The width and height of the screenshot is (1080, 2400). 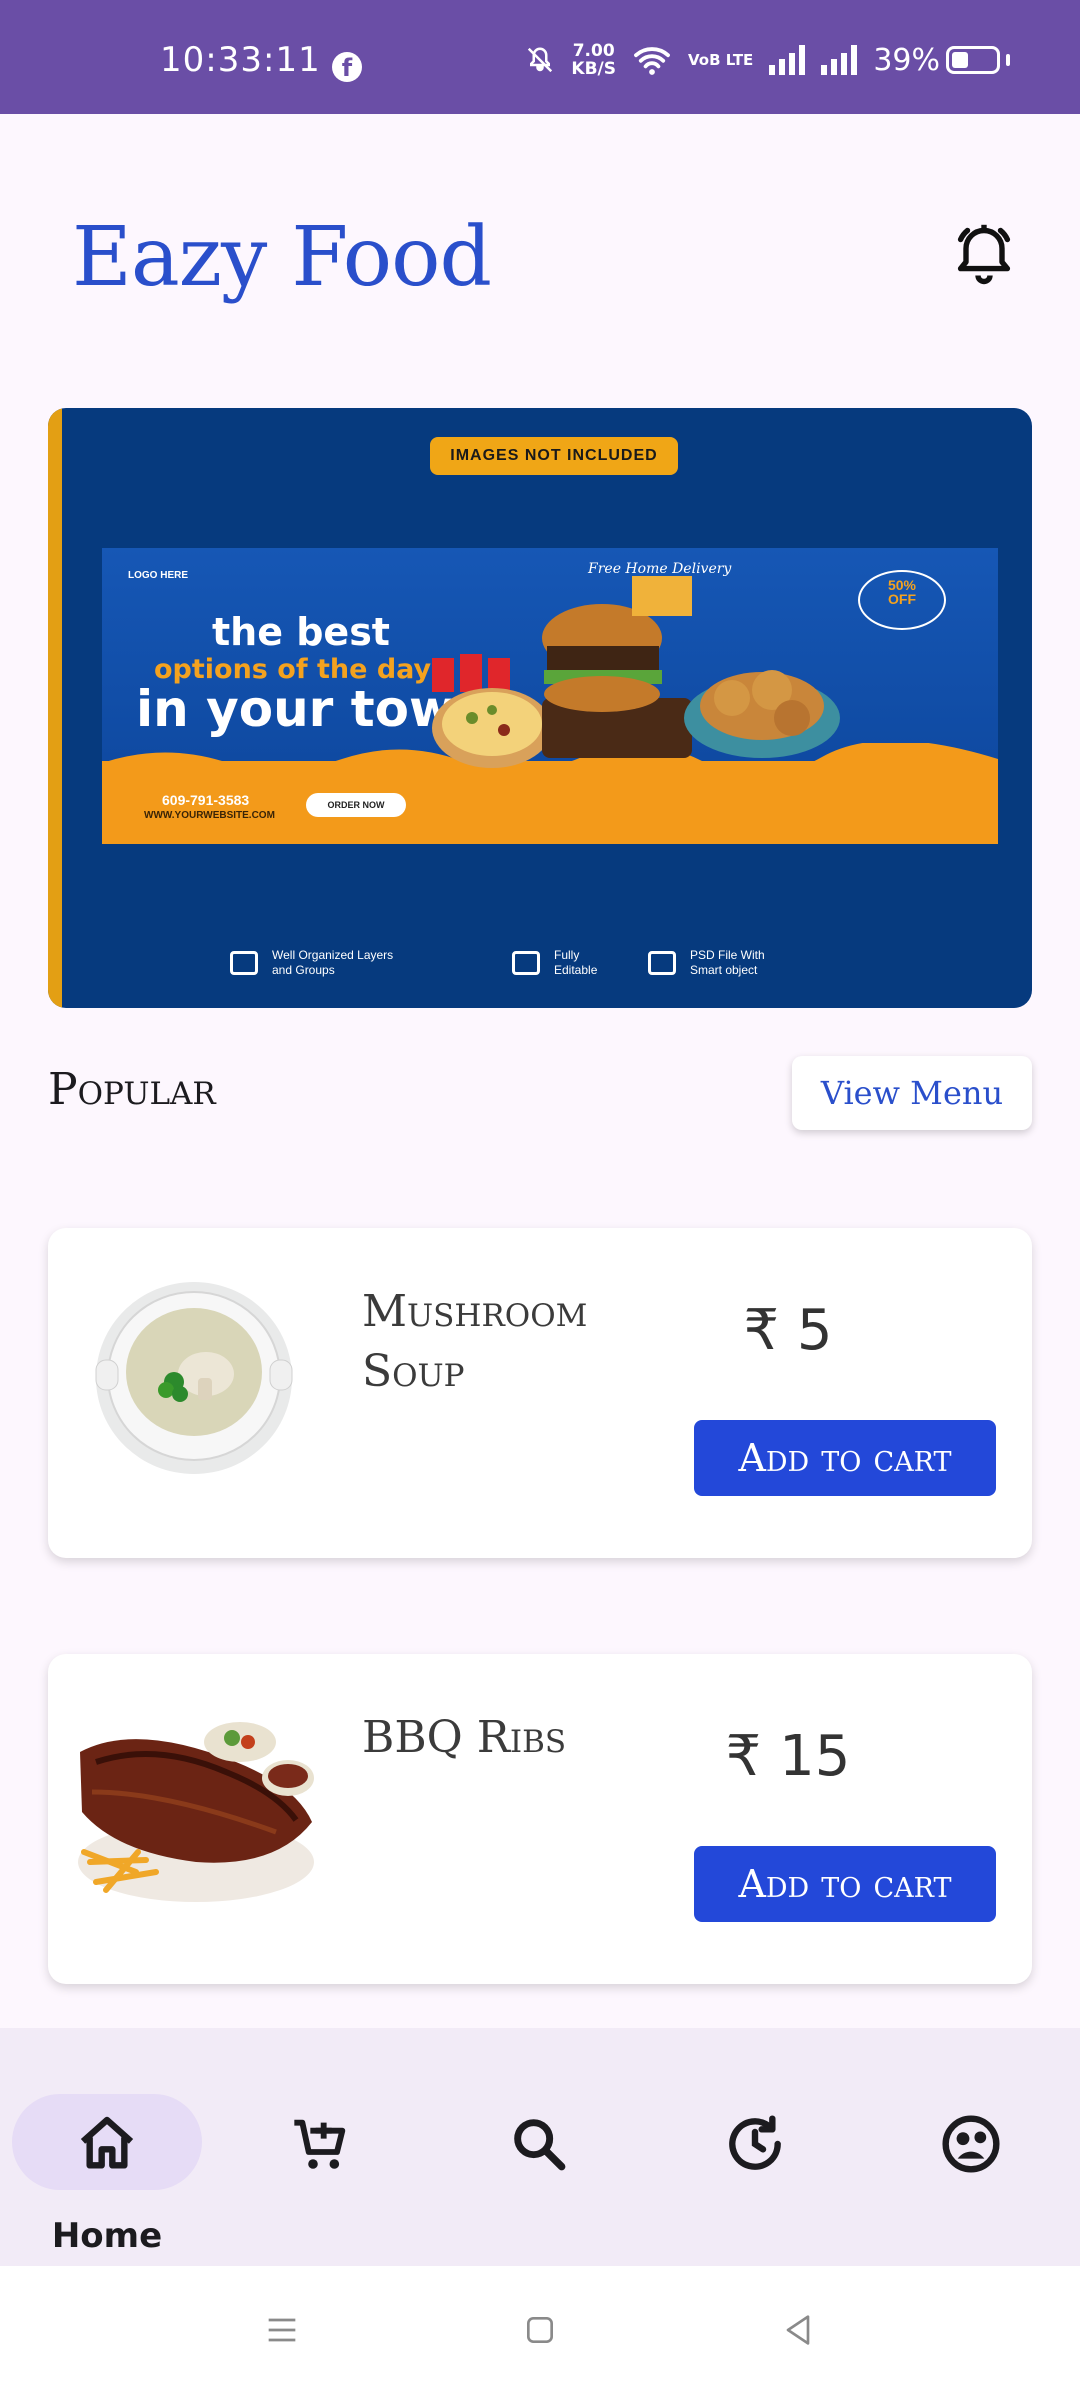 What do you see at coordinates (194, 1378) in the screenshot?
I see `mushroom-soup-image` at bounding box center [194, 1378].